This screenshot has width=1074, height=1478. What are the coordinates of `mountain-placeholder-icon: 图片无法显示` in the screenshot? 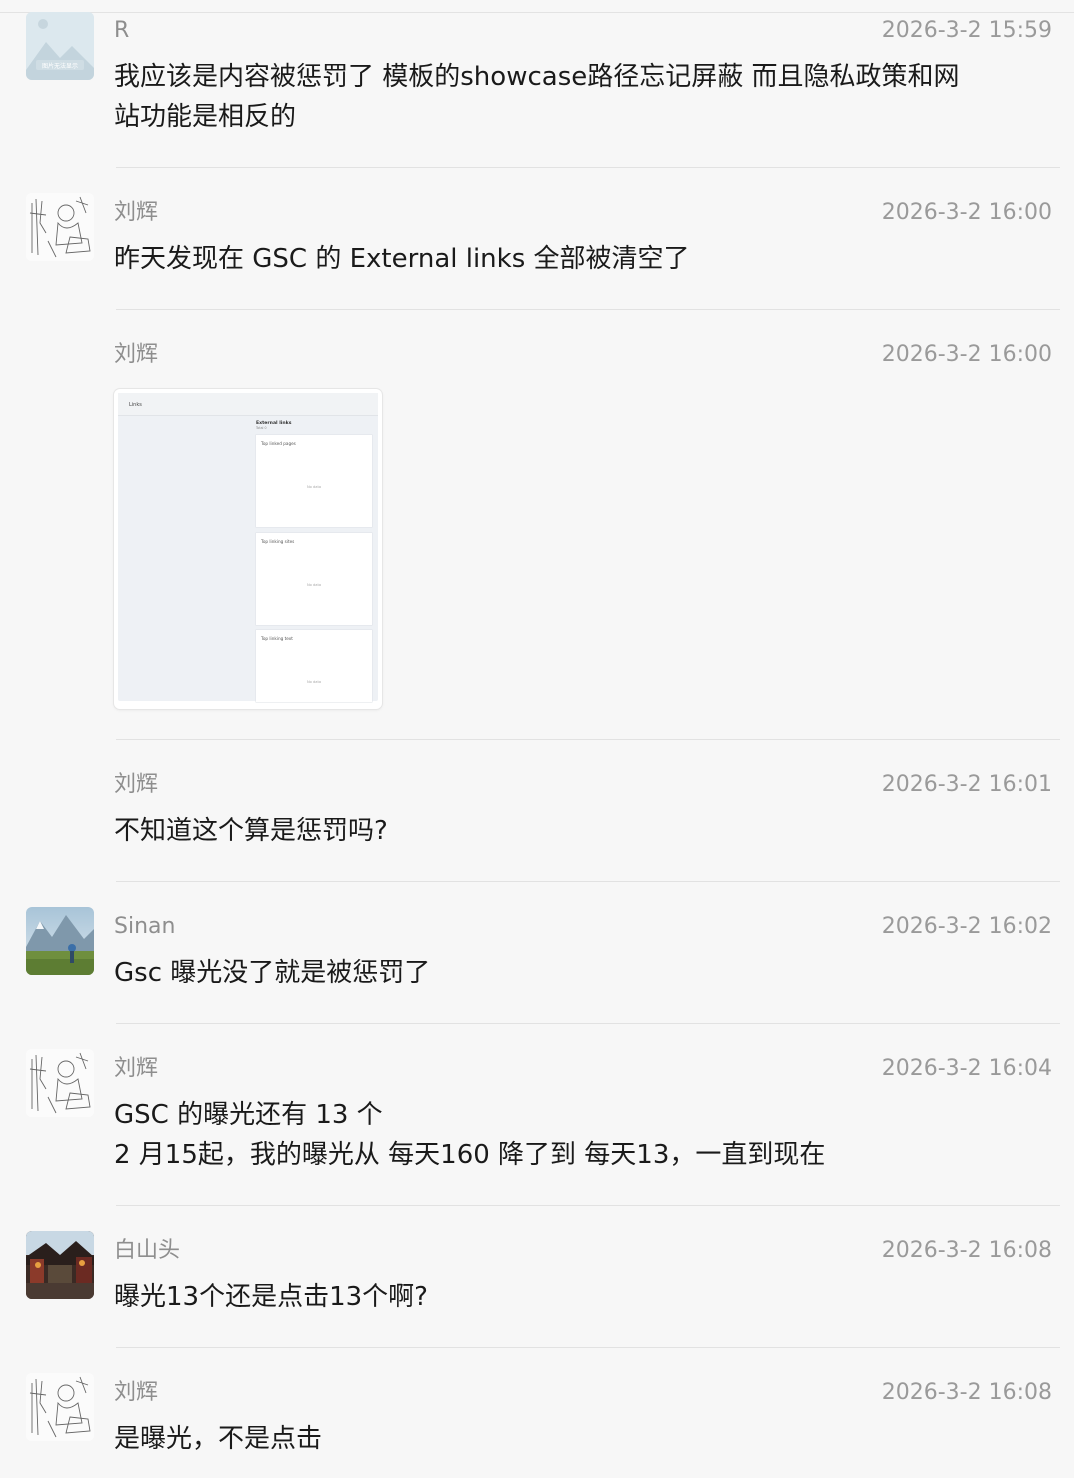 It's located at (60, 46).